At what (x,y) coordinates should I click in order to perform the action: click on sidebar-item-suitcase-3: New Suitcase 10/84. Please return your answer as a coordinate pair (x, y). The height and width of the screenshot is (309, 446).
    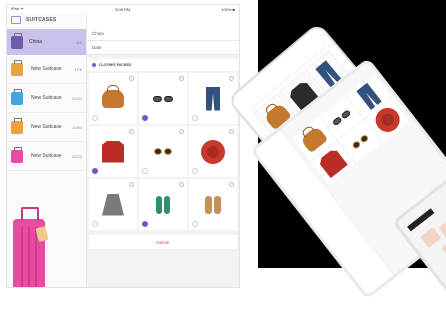
    Looking at the image, I should click on (46, 127).